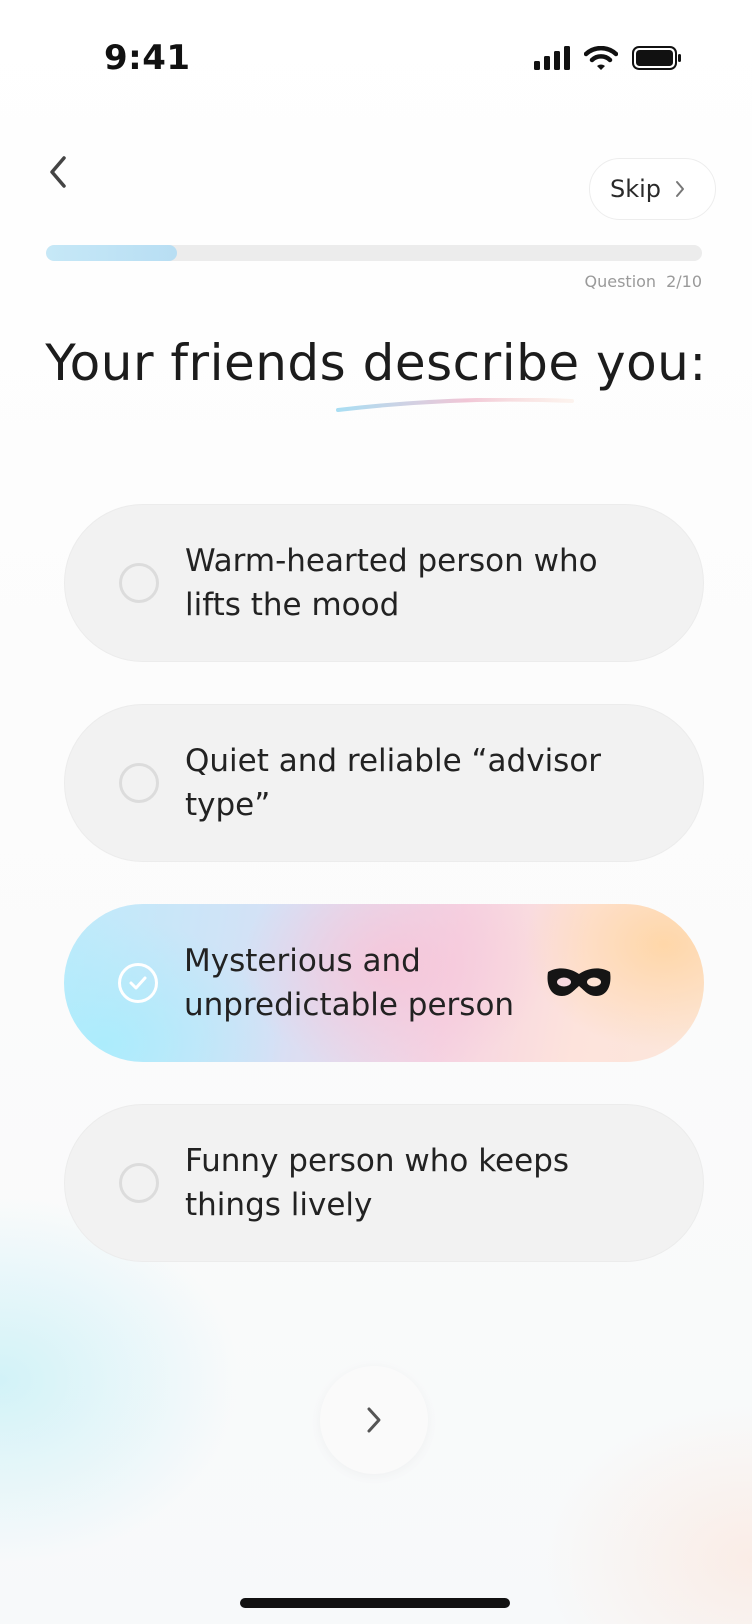 The image size is (752, 1624). What do you see at coordinates (391, 583) in the screenshot?
I see `option-label: Warm-hearted person who lifts the mood` at bounding box center [391, 583].